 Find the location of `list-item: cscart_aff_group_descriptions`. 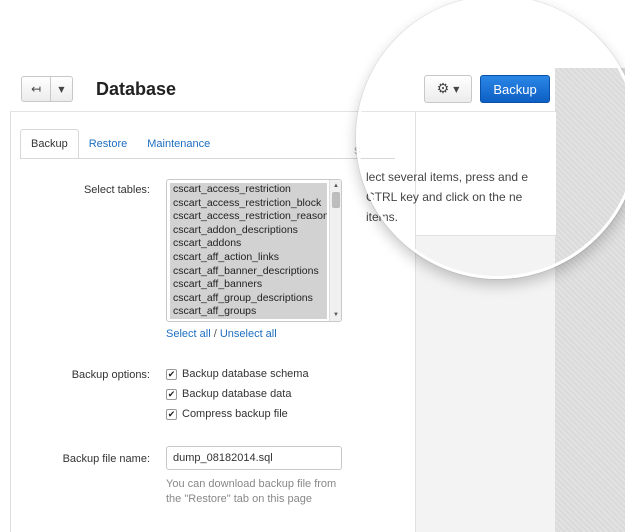

list-item: cscart_aff_group_descriptions is located at coordinates (248, 299).